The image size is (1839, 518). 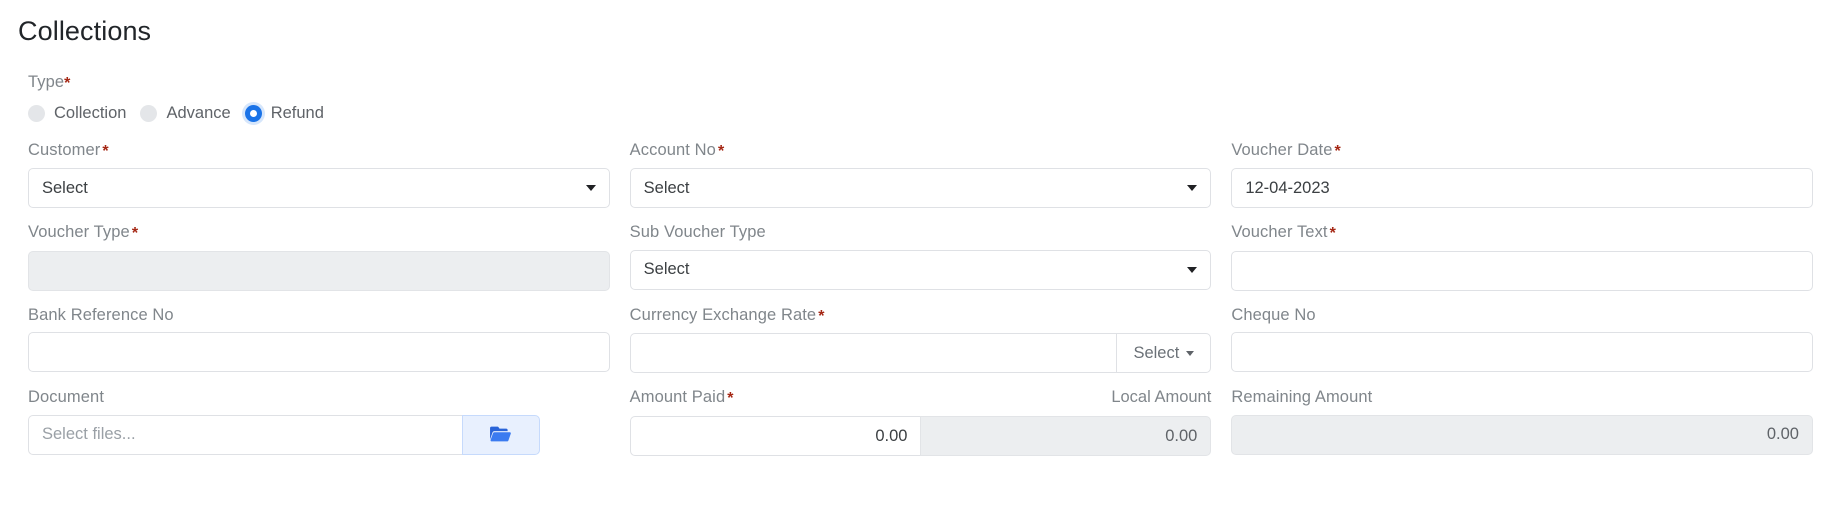 What do you see at coordinates (1161, 397) in the screenshot?
I see `local-amount-label: Local Amount` at bounding box center [1161, 397].